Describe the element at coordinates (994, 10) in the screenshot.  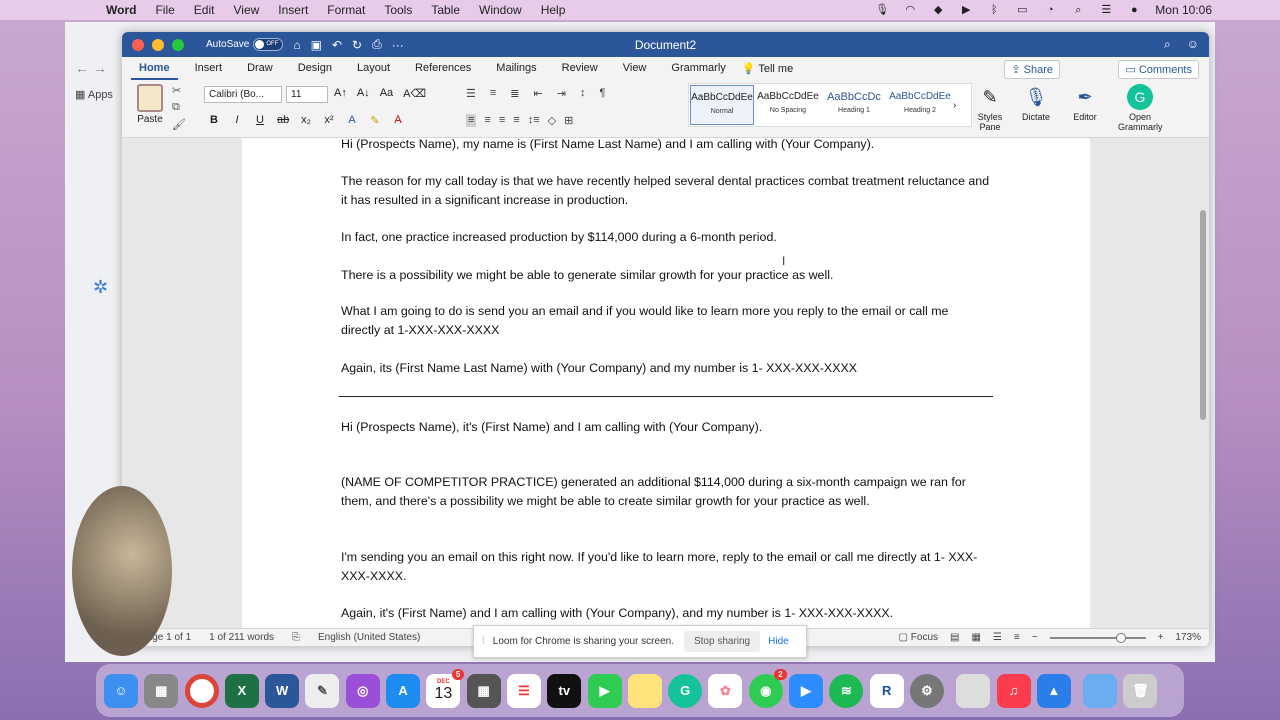
I see `bluetooth-icon: ᛒ` at that location.